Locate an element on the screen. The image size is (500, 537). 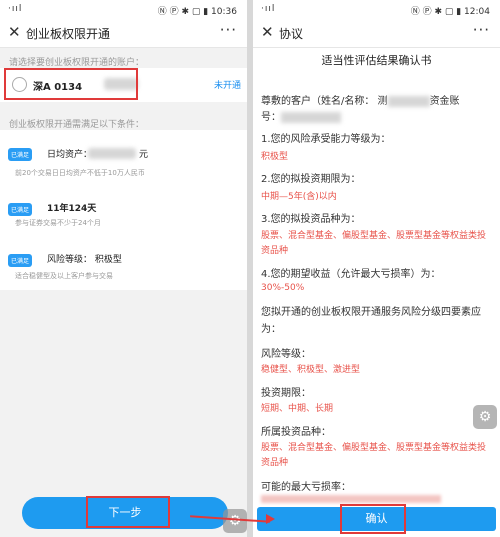
condition-title: 日均资产： is located at coordinates (70, 155).